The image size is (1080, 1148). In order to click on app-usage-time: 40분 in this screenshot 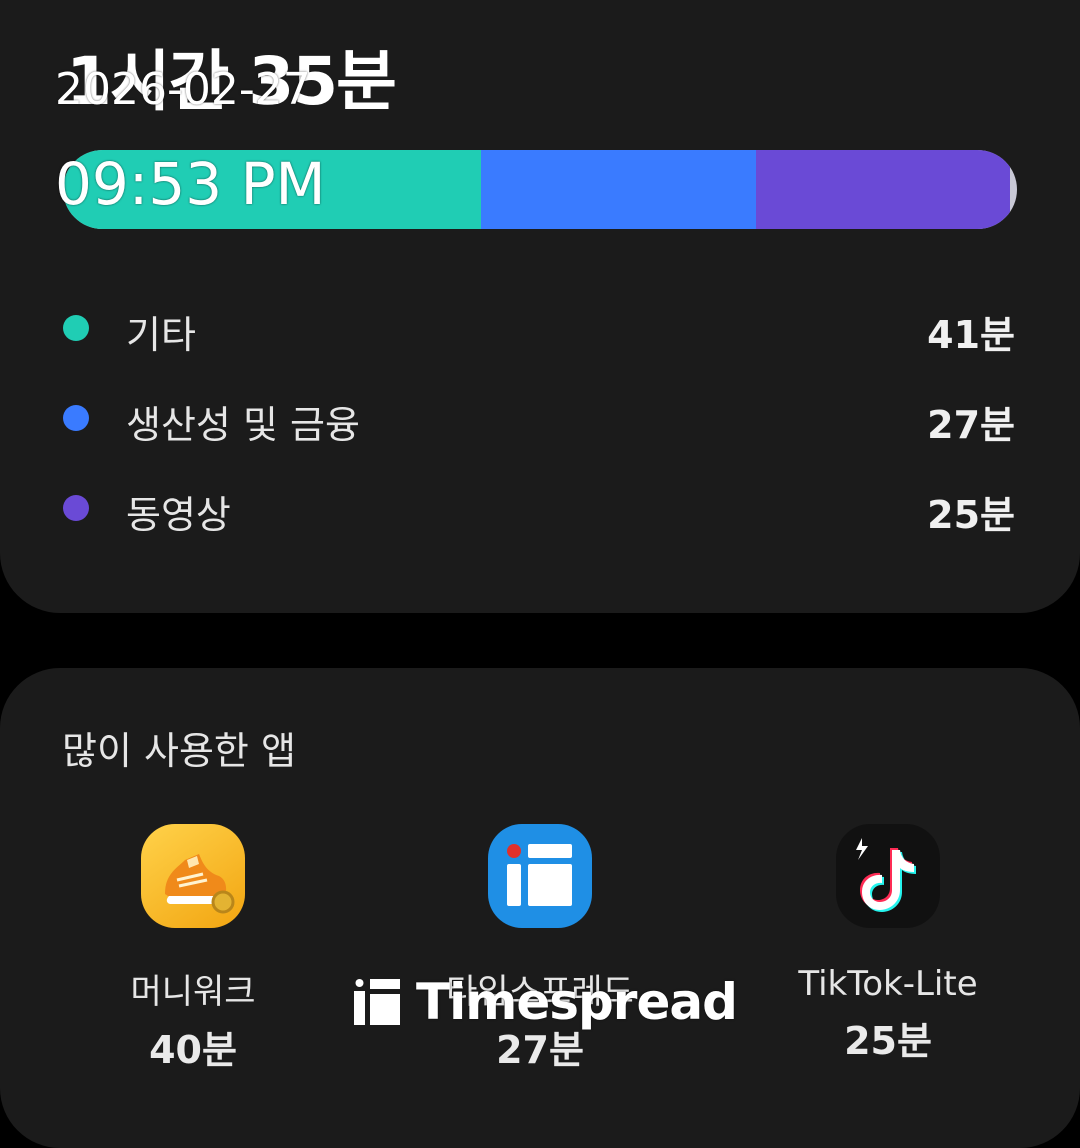, I will do `click(193, 1050)`.